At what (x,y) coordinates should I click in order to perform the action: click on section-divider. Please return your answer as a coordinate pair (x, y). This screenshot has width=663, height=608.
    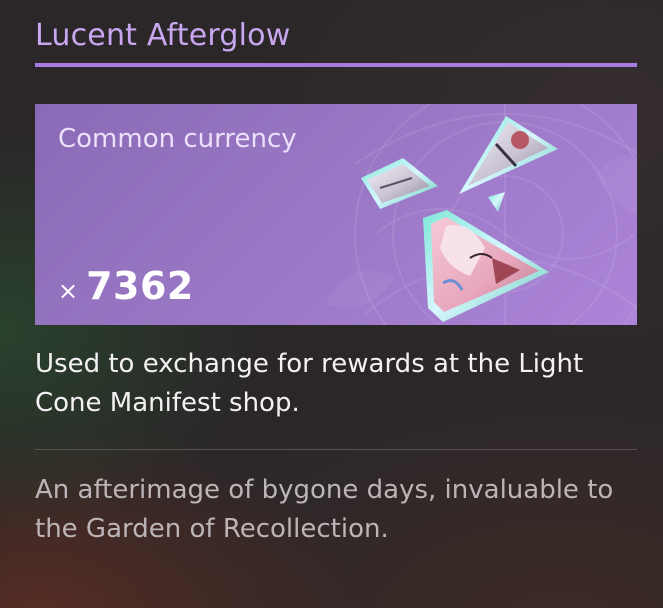
    Looking at the image, I should click on (336, 449).